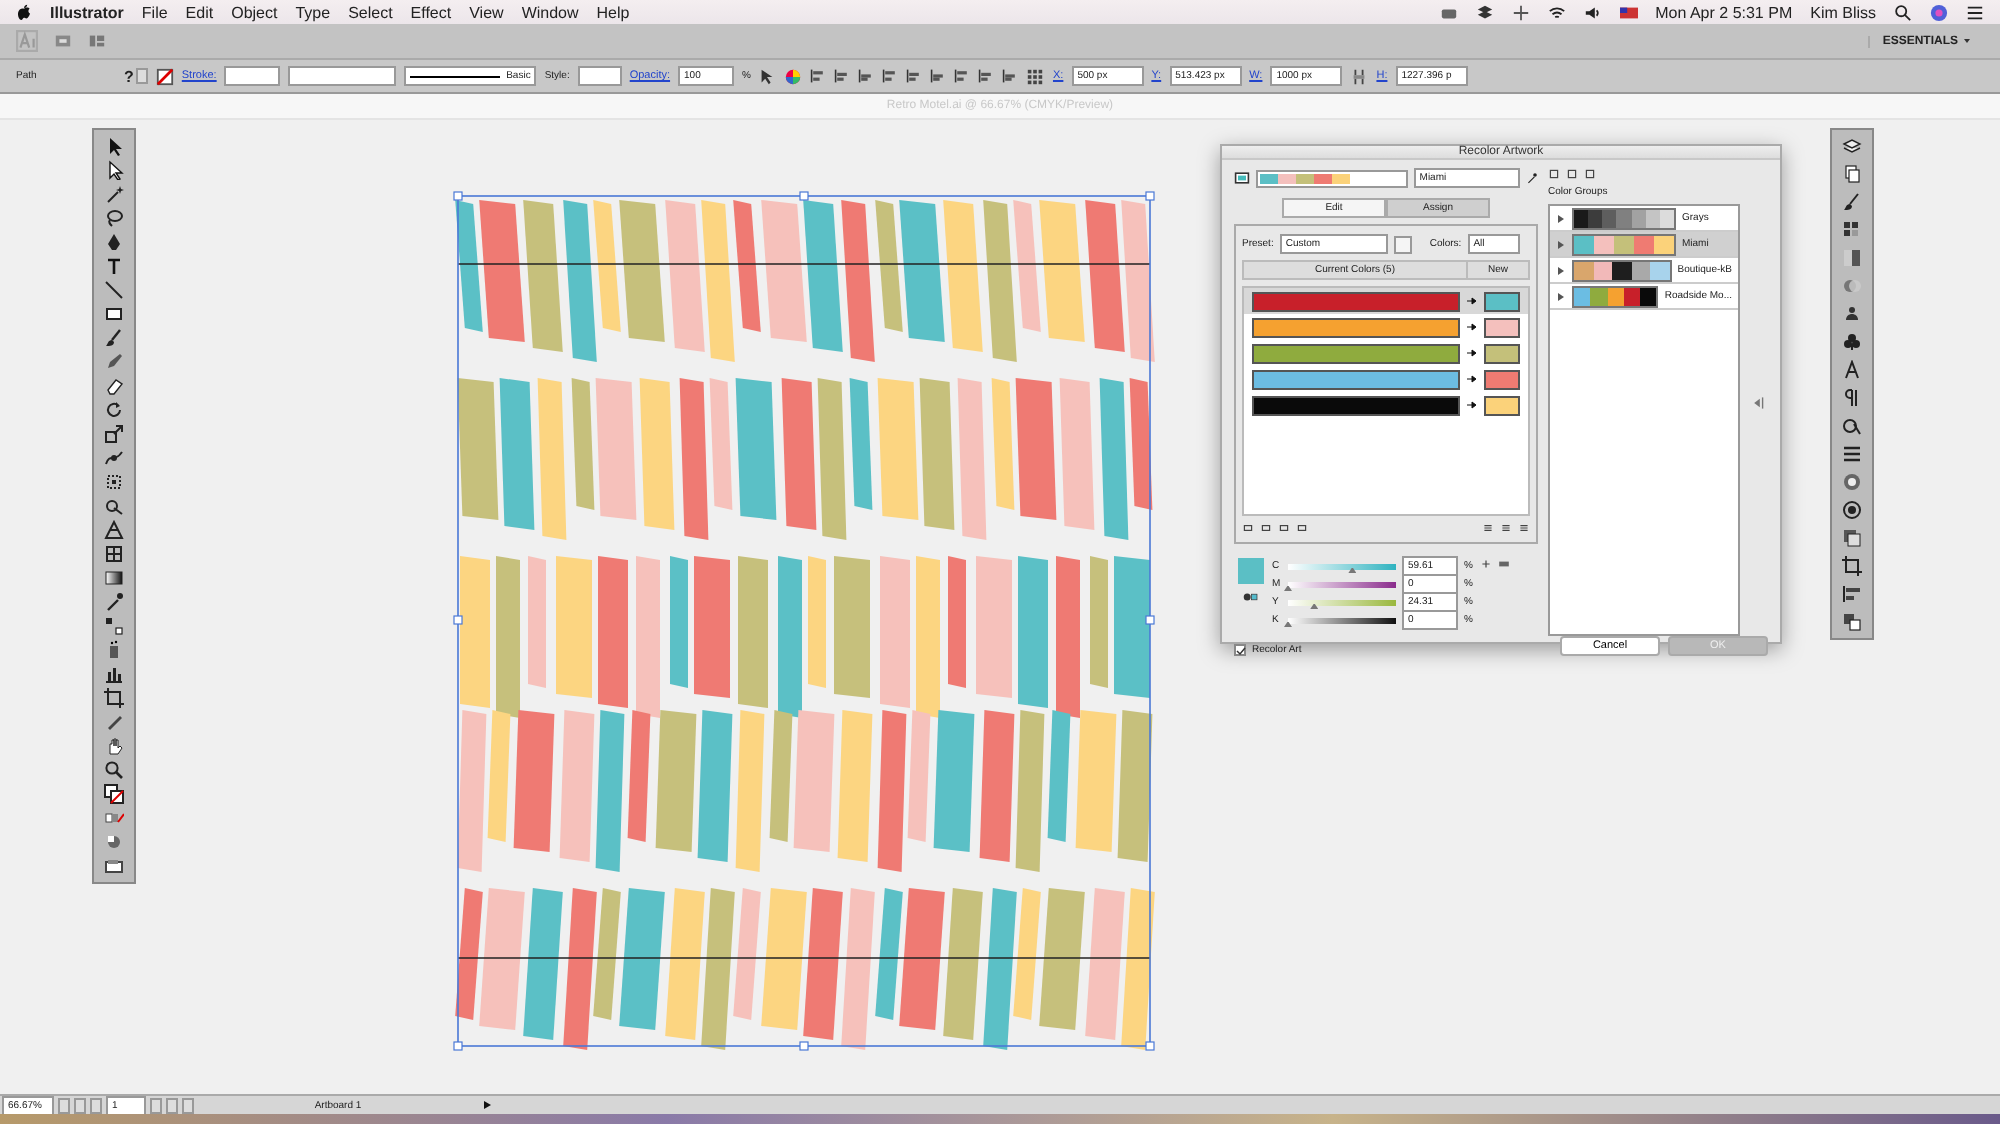 The image size is (2000, 1124). I want to click on selection-arrow-icon, so click(114, 146).